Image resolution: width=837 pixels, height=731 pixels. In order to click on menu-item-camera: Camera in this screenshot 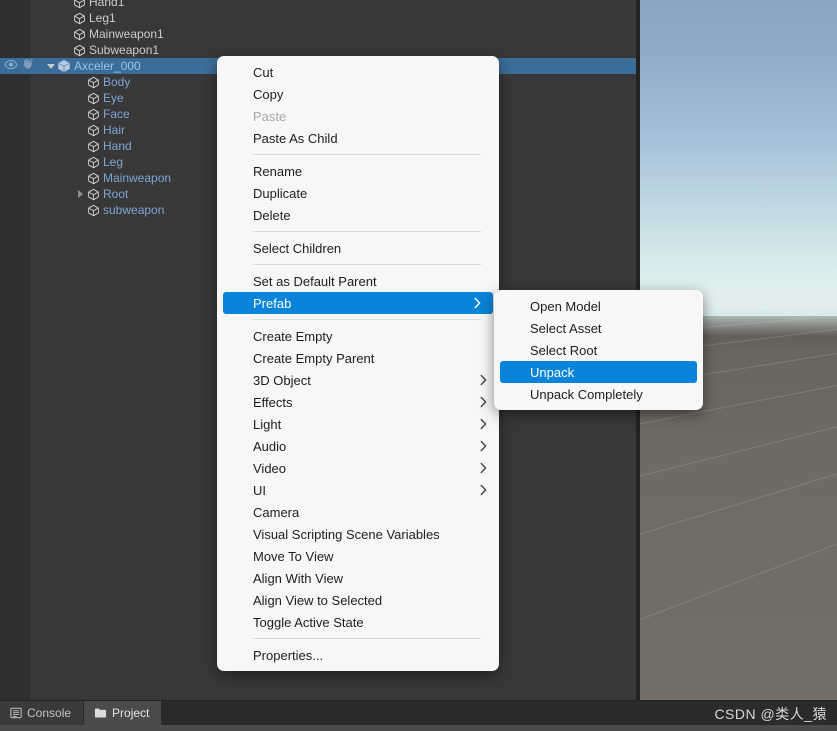, I will do `click(358, 512)`.